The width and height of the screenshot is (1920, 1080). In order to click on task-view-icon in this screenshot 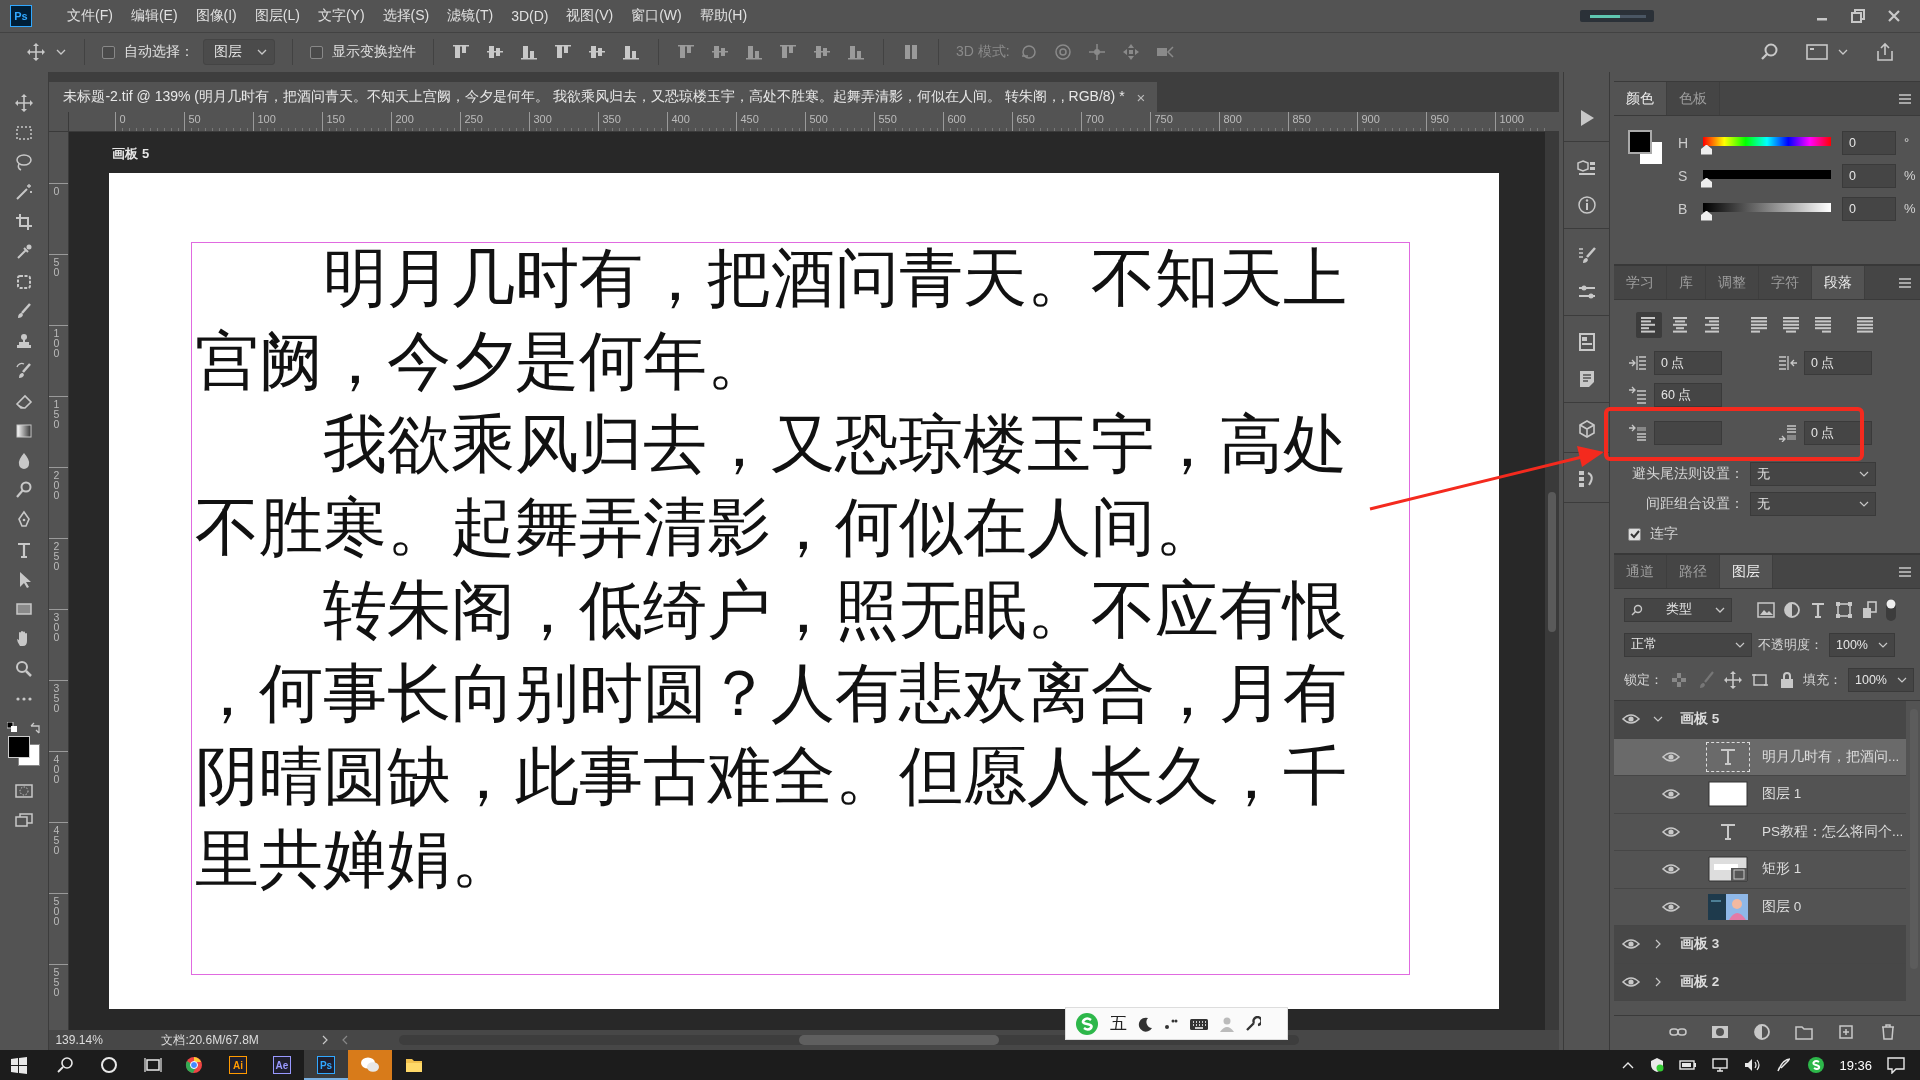, I will do `click(153, 1065)`.